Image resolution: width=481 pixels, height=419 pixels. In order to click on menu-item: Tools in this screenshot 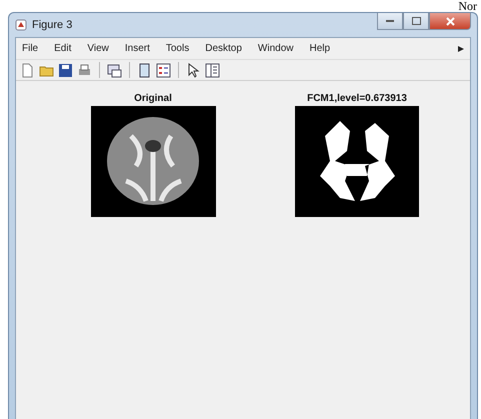, I will do `click(182, 48)`.